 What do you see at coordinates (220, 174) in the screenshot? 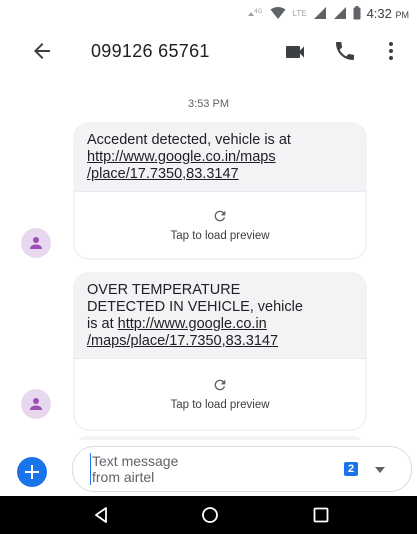
I see `message-1-link-line2: /place/17.7350,83.3147` at bounding box center [220, 174].